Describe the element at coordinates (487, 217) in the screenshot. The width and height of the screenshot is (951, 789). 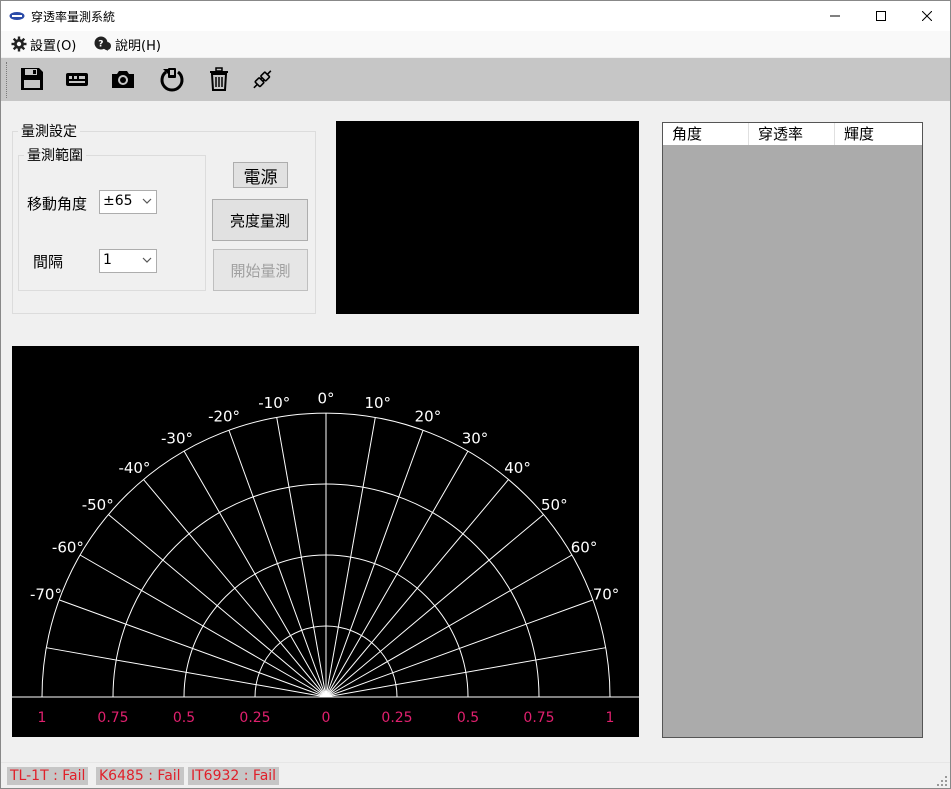
I see `camera-preview` at that location.